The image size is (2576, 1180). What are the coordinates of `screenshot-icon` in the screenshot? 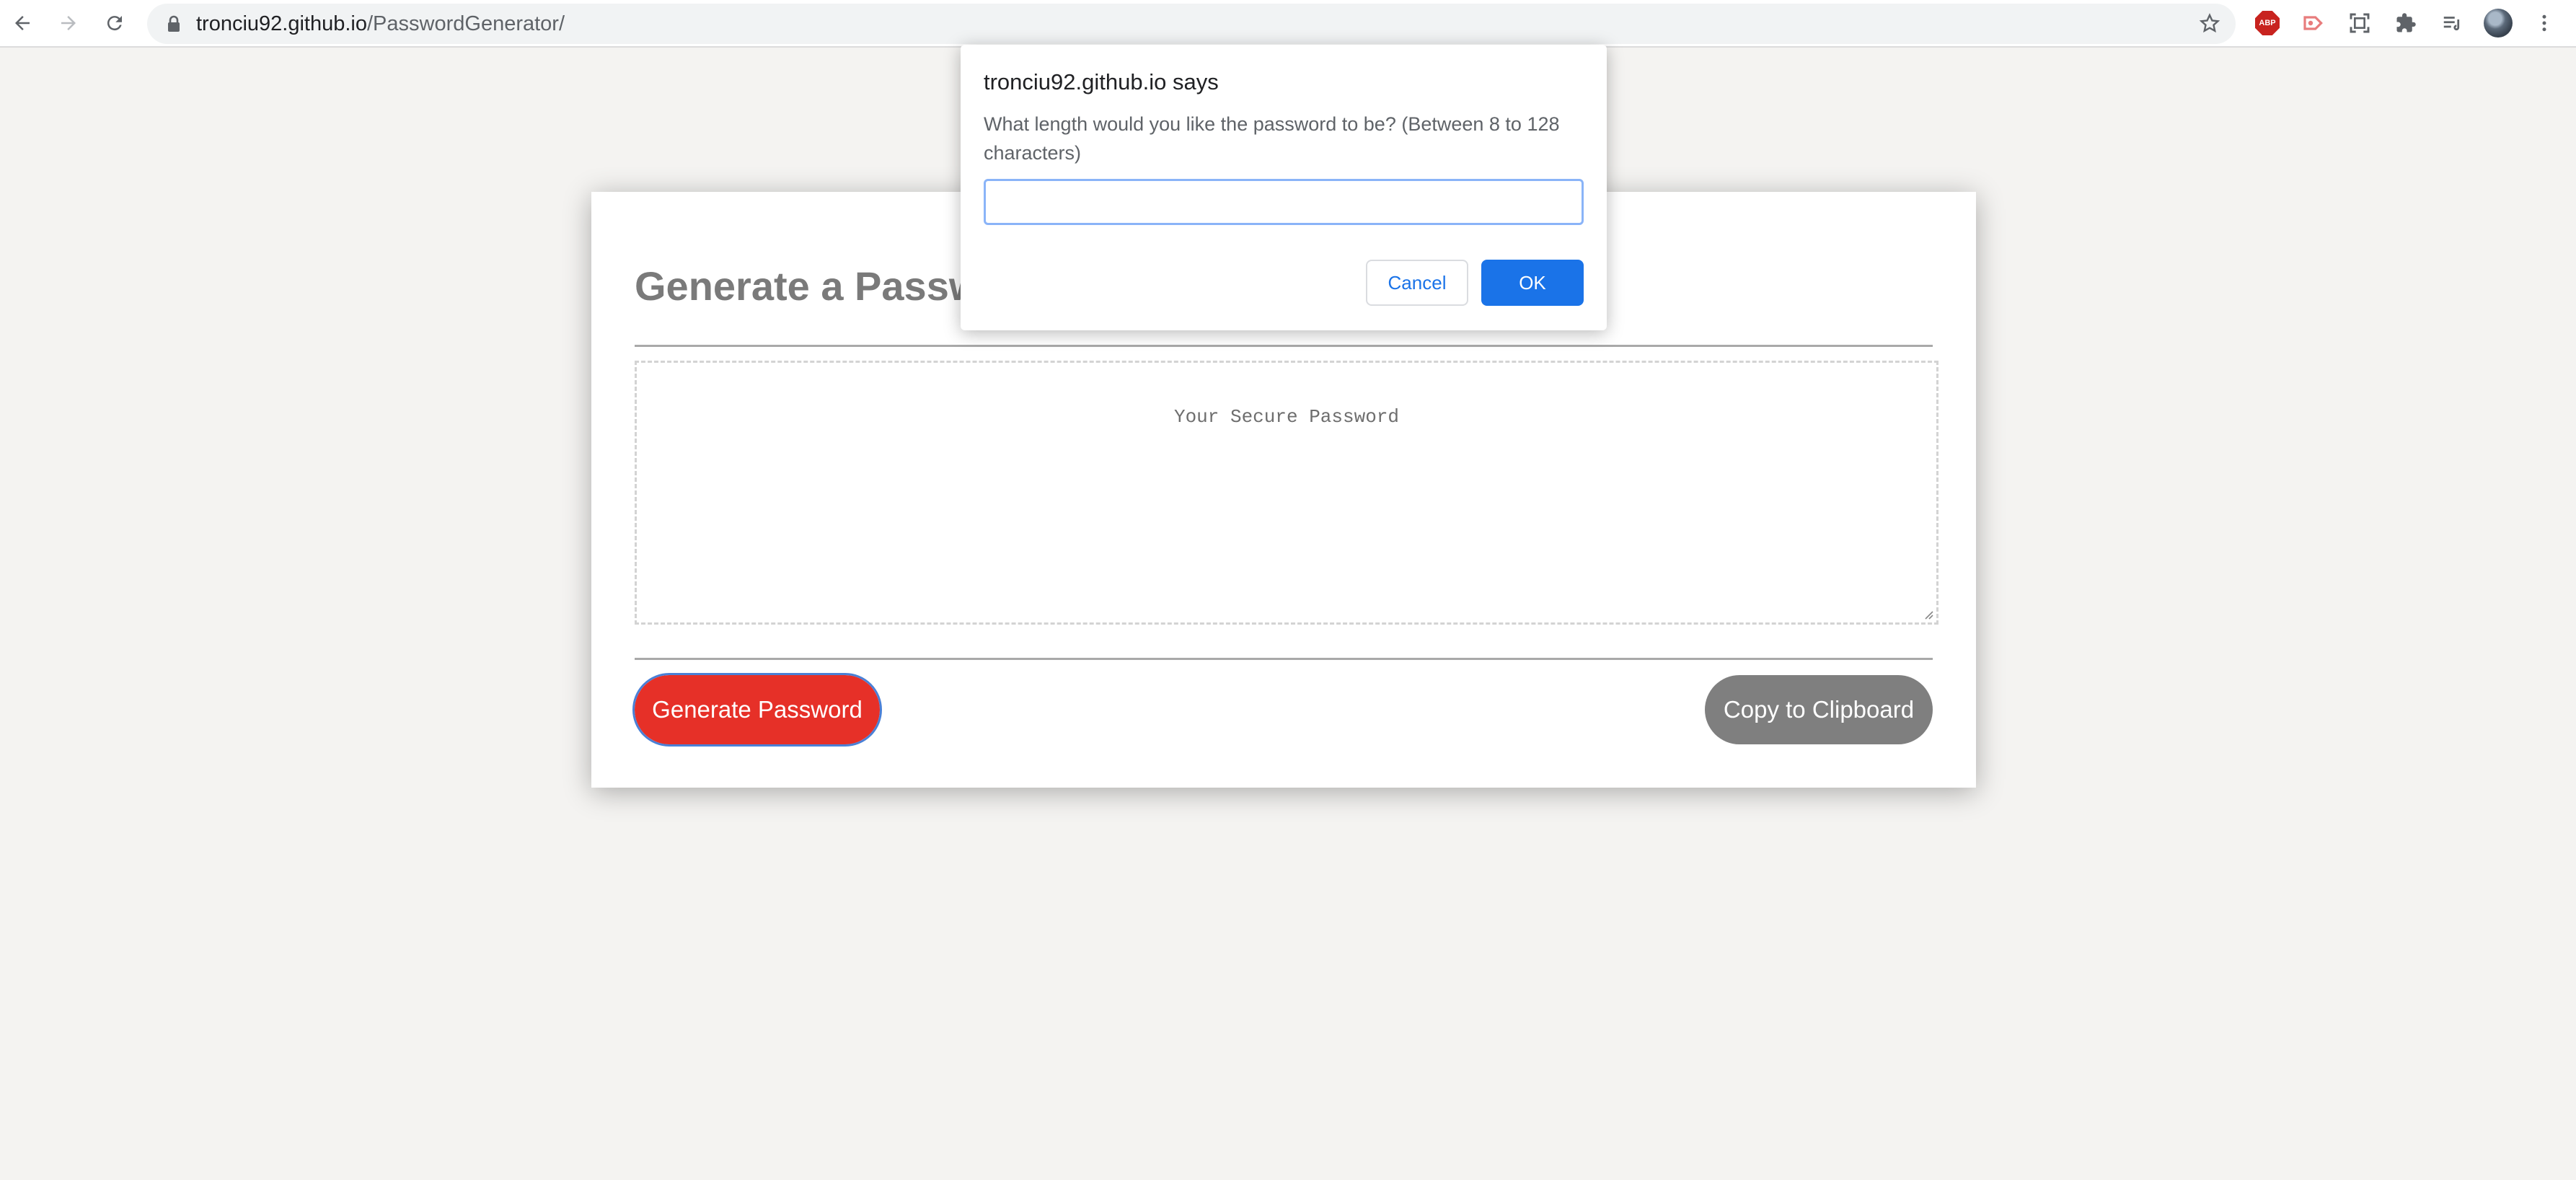 It's located at (2359, 23).